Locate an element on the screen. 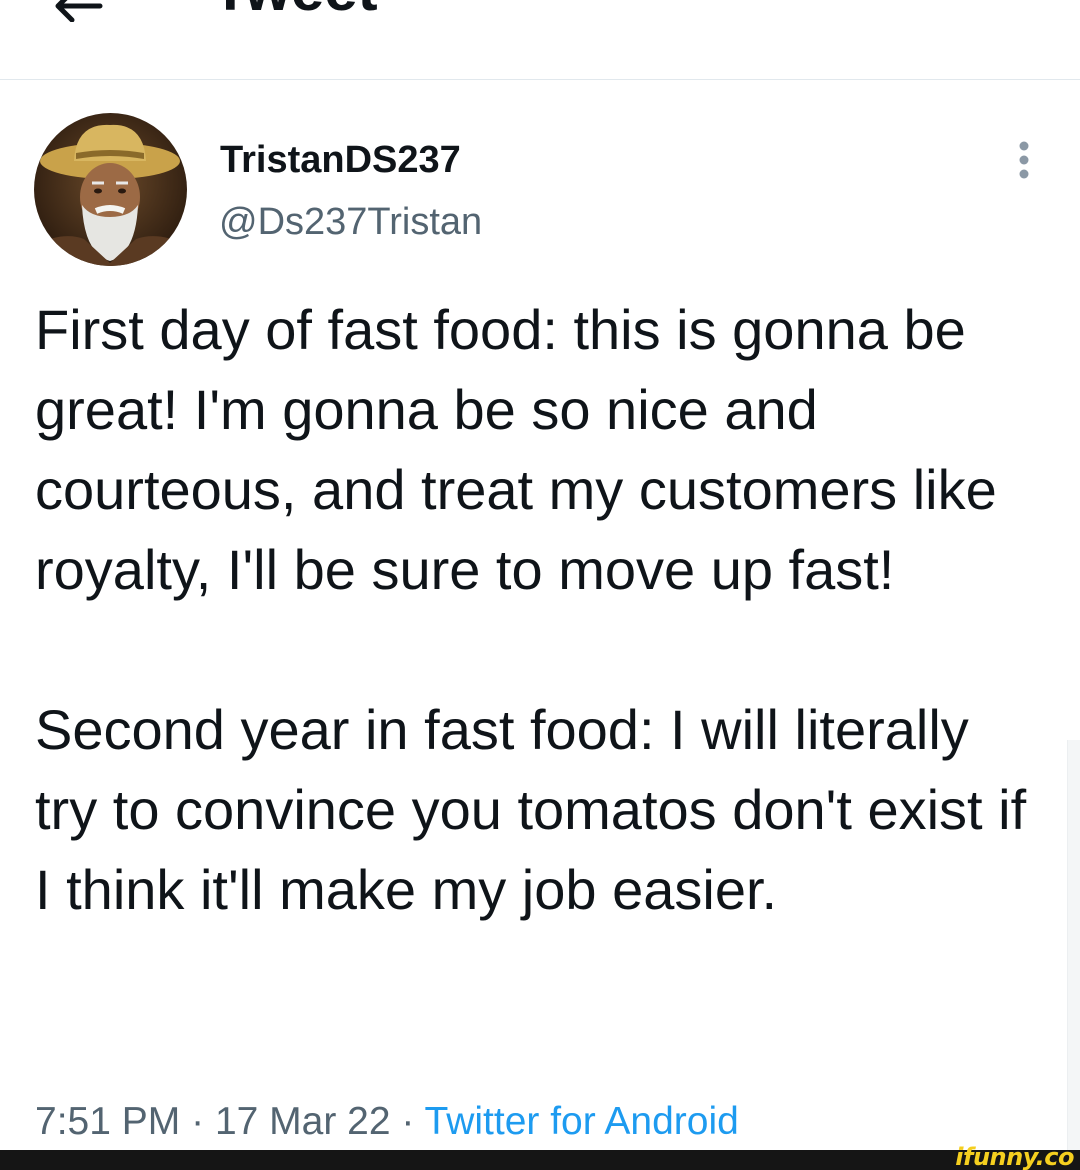  watermark-bar is located at coordinates (540, 1160).